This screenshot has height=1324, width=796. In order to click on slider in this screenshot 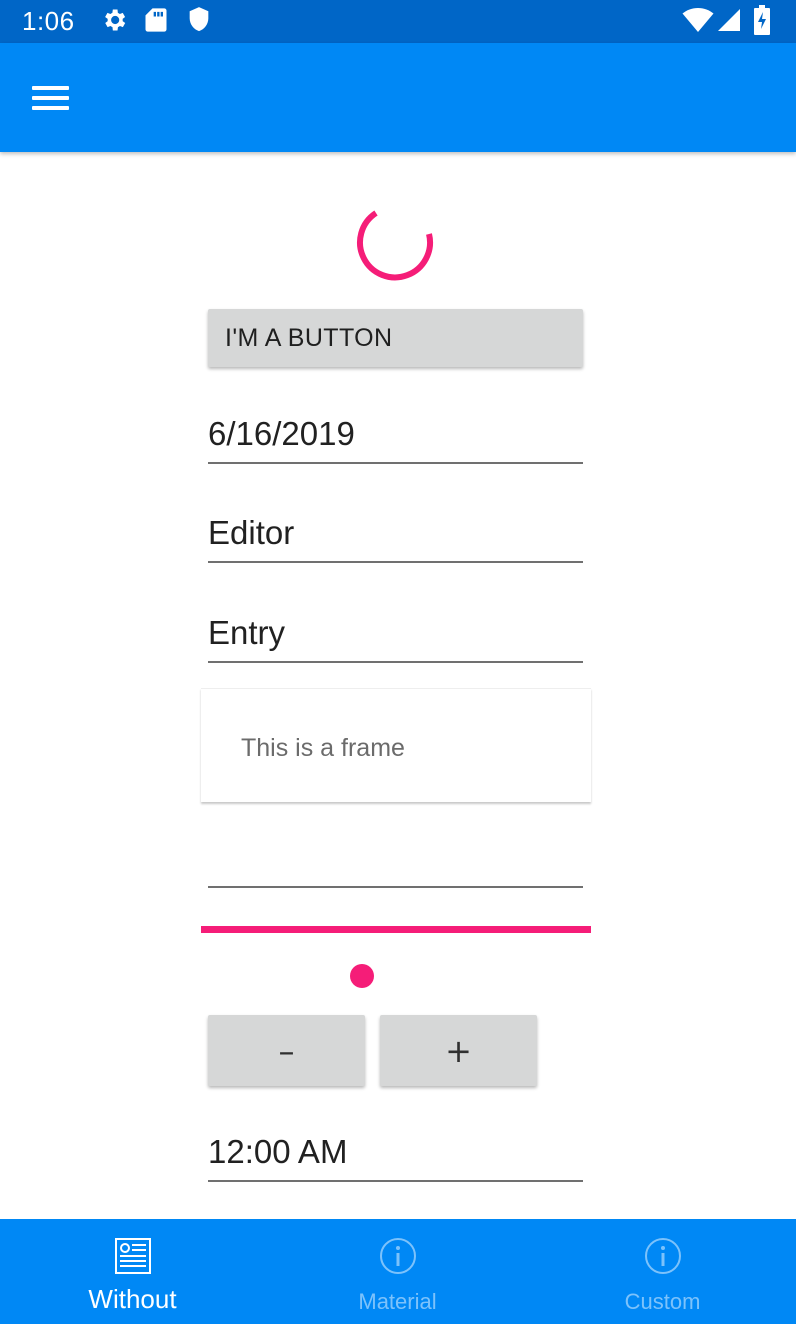, I will do `click(395, 975)`.